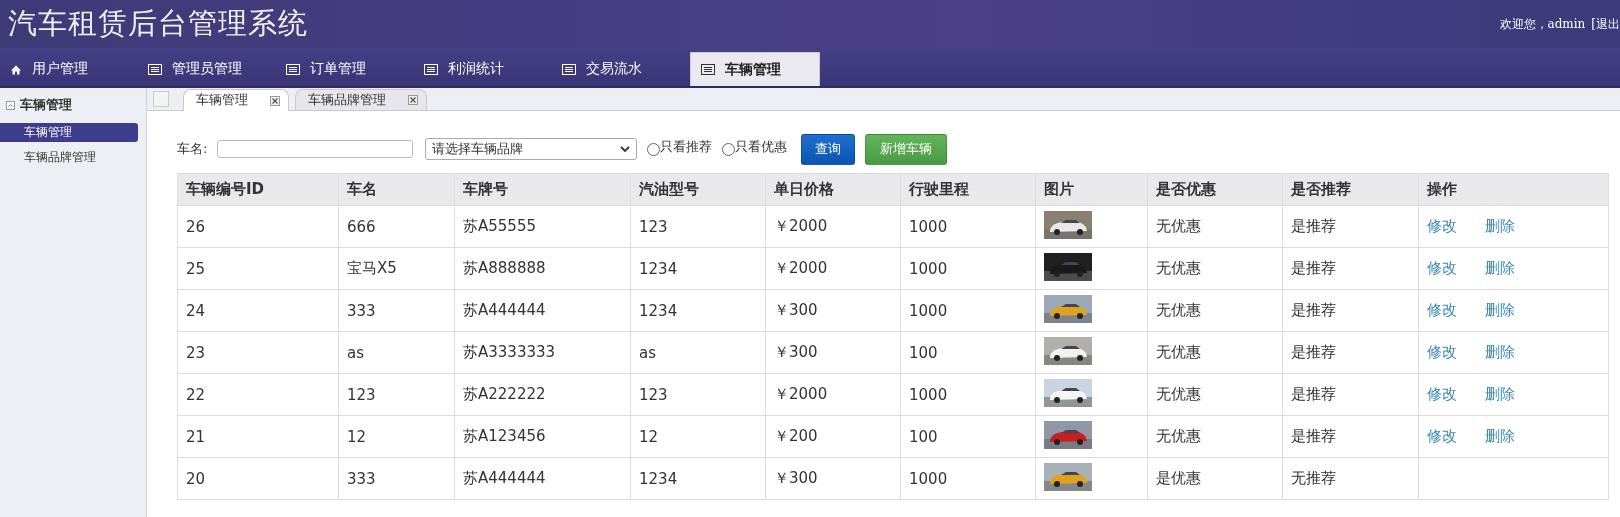 This screenshot has height=517, width=1620. I want to click on column-header: 汽油型号, so click(698, 189).